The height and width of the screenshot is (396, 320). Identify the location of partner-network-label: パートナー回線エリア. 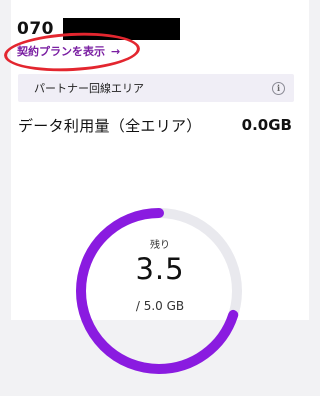
(89, 88).